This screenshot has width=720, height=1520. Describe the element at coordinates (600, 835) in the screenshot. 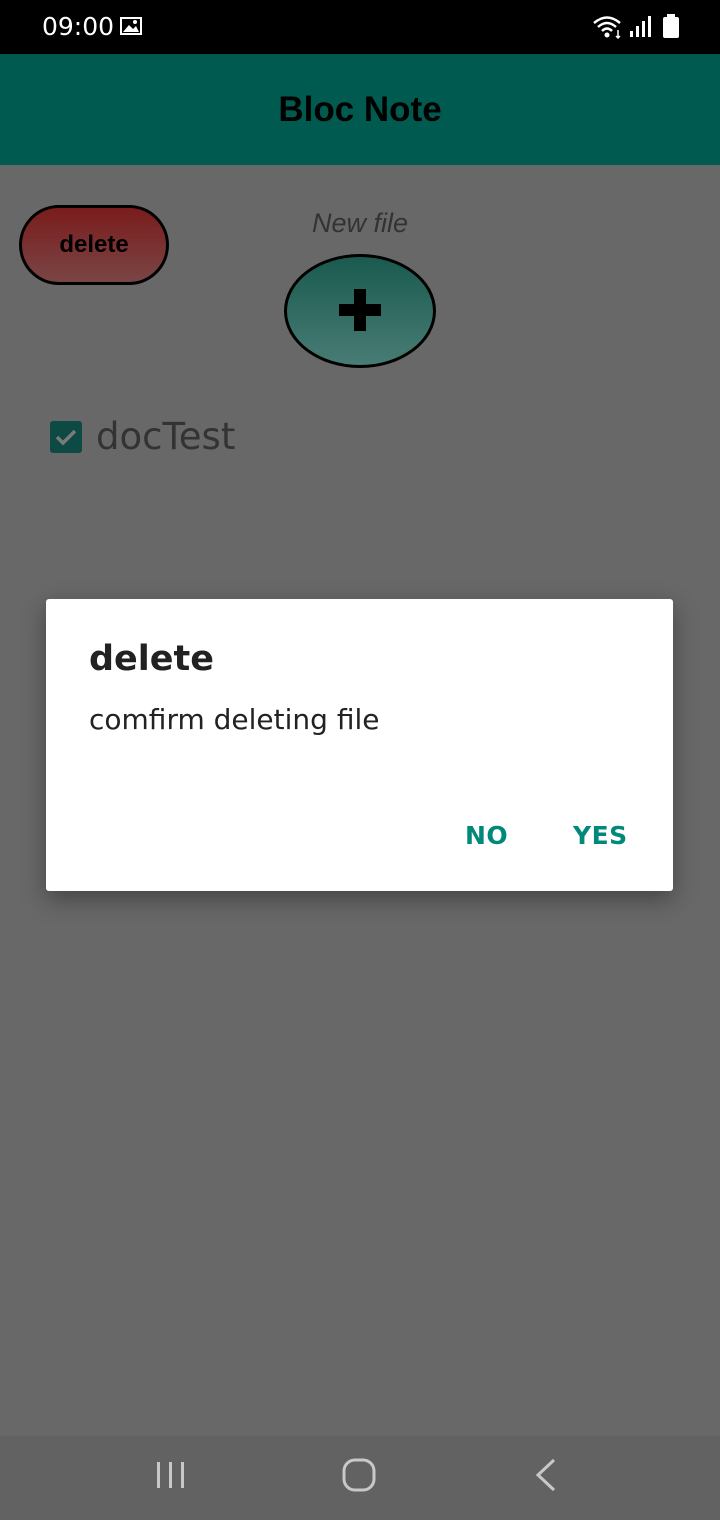

I see `yes-button: YES` at that location.